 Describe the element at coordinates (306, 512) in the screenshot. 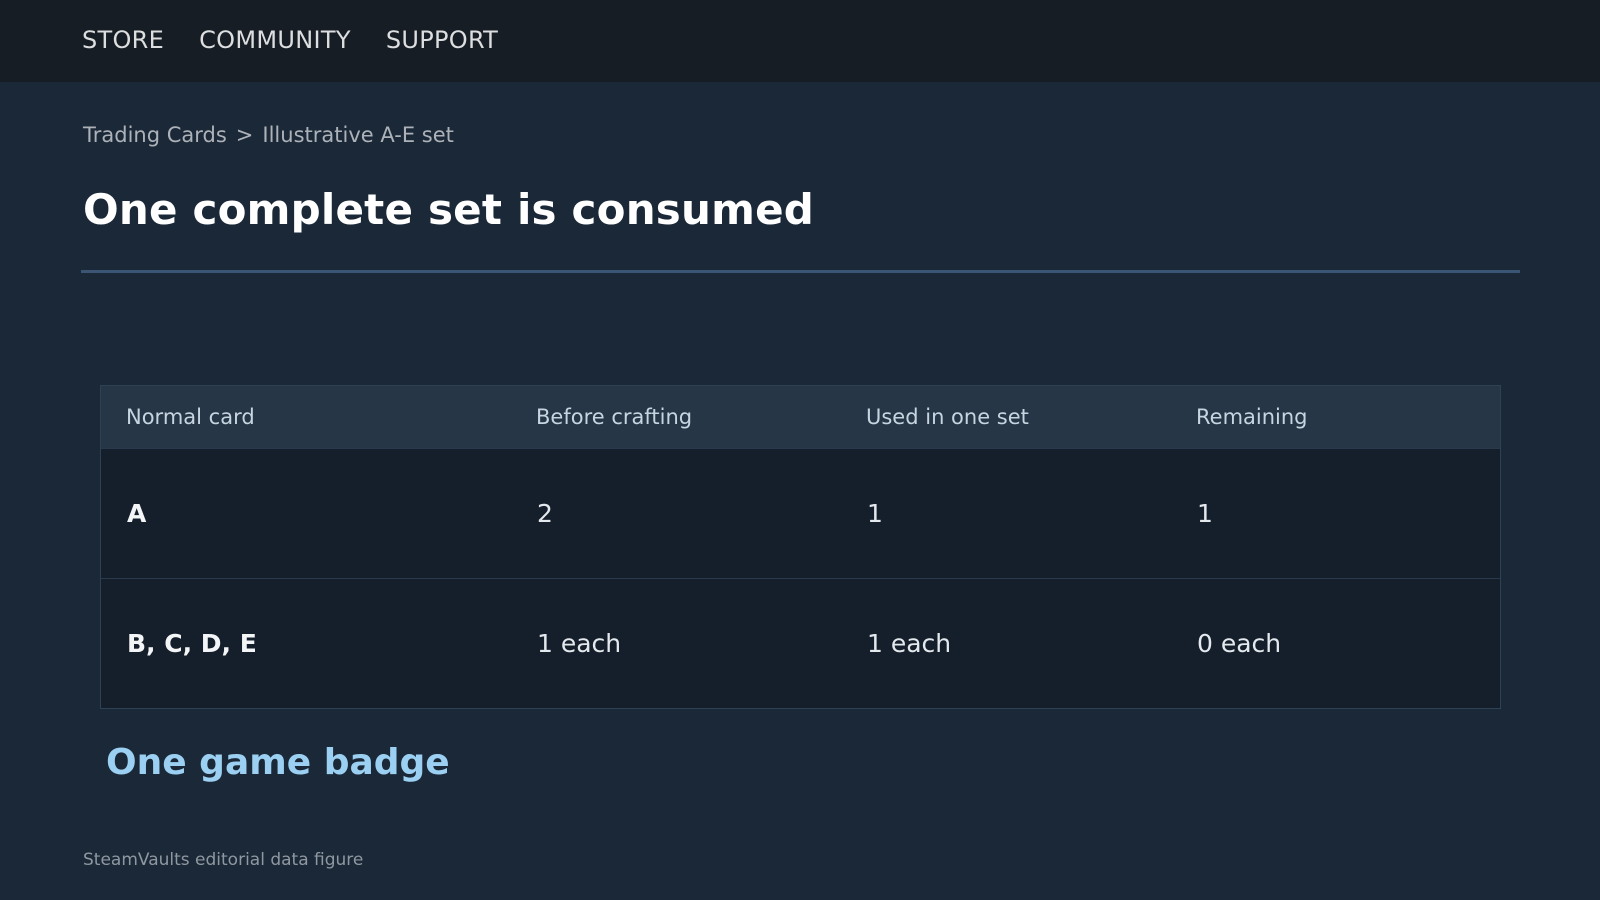

I see `cell-card: A` at that location.